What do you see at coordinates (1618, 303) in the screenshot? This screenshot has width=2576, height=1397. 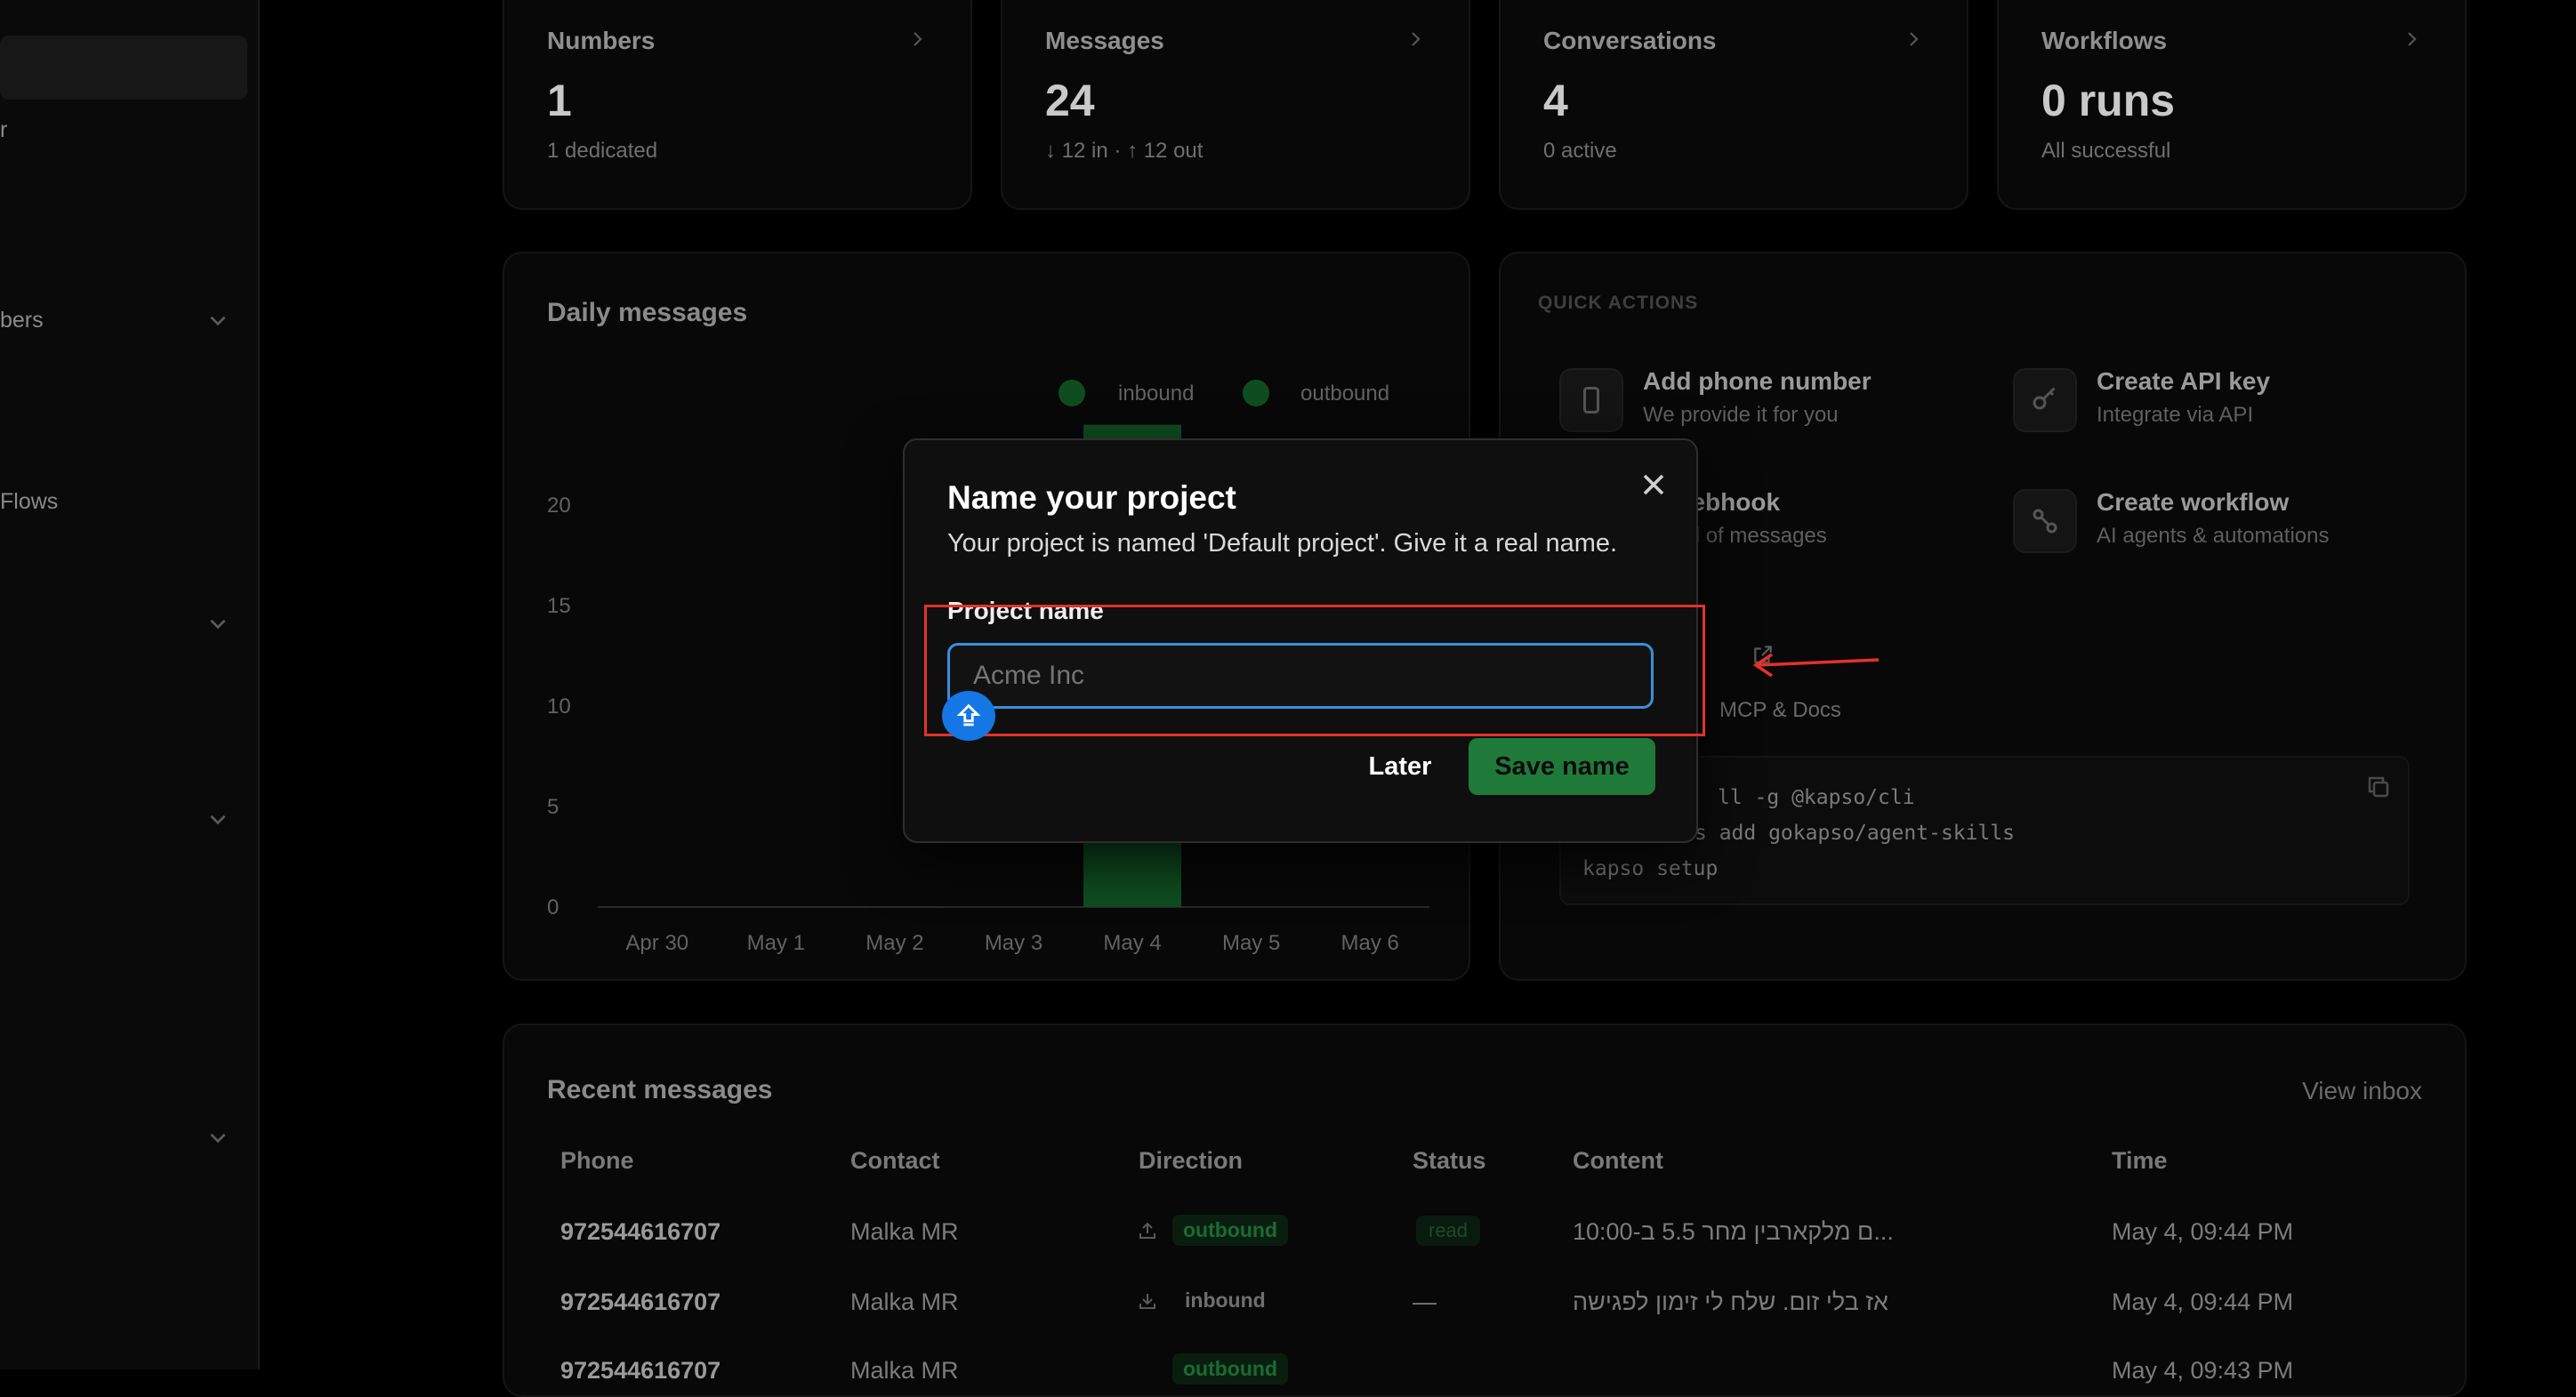 I see `quick-actions-heading: QUICK ACTIONS` at bounding box center [1618, 303].